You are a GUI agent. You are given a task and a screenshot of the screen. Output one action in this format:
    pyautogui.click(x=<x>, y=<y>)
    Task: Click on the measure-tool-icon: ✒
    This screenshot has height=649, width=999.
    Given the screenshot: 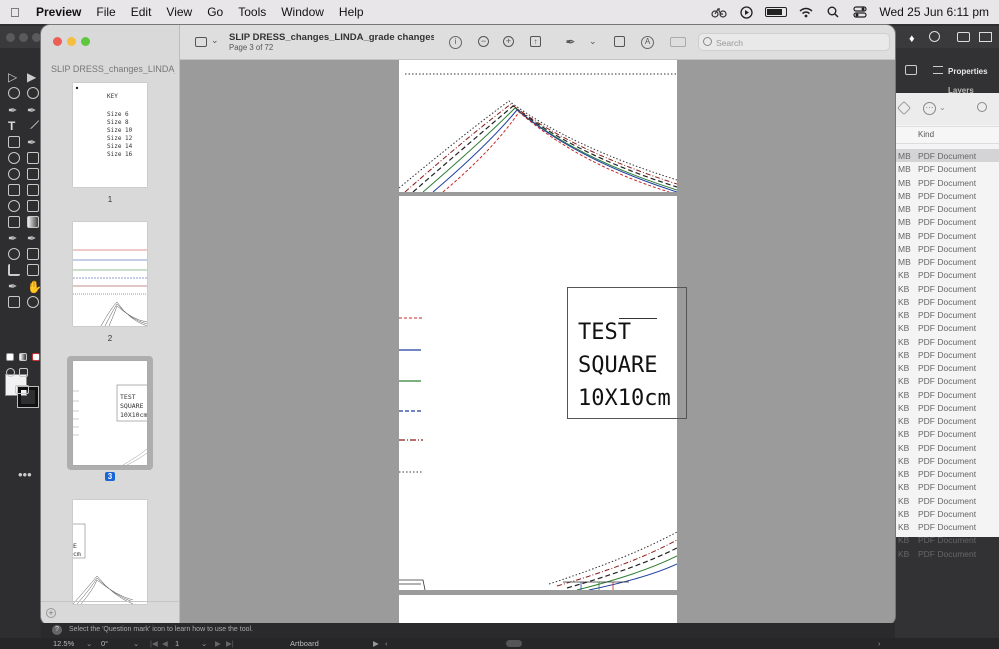 What is the action you would take?
    pyautogui.click(x=33, y=238)
    